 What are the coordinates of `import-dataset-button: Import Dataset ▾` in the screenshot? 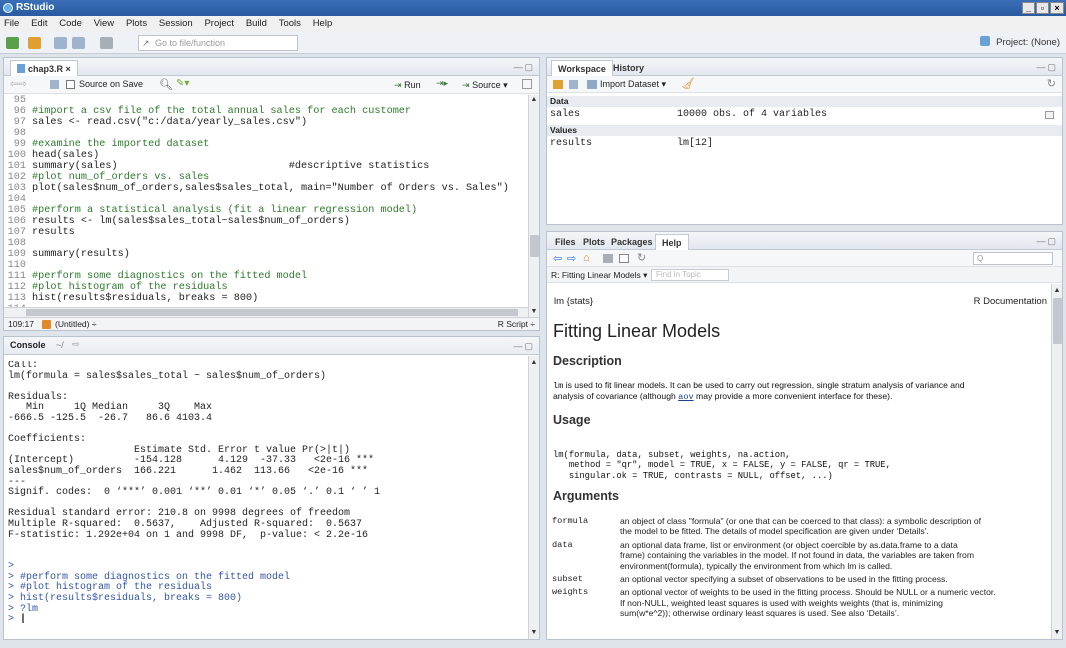 It's located at (633, 84).